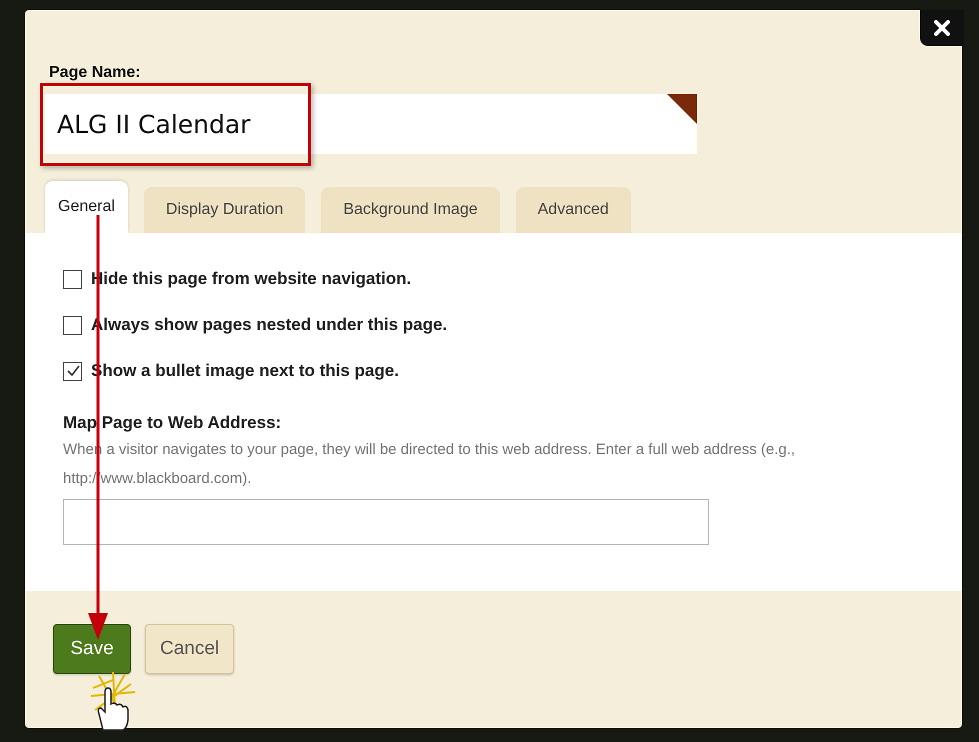 This screenshot has height=742, width=979. I want to click on web-address-label: Map Page to Web Address:, so click(172, 423).